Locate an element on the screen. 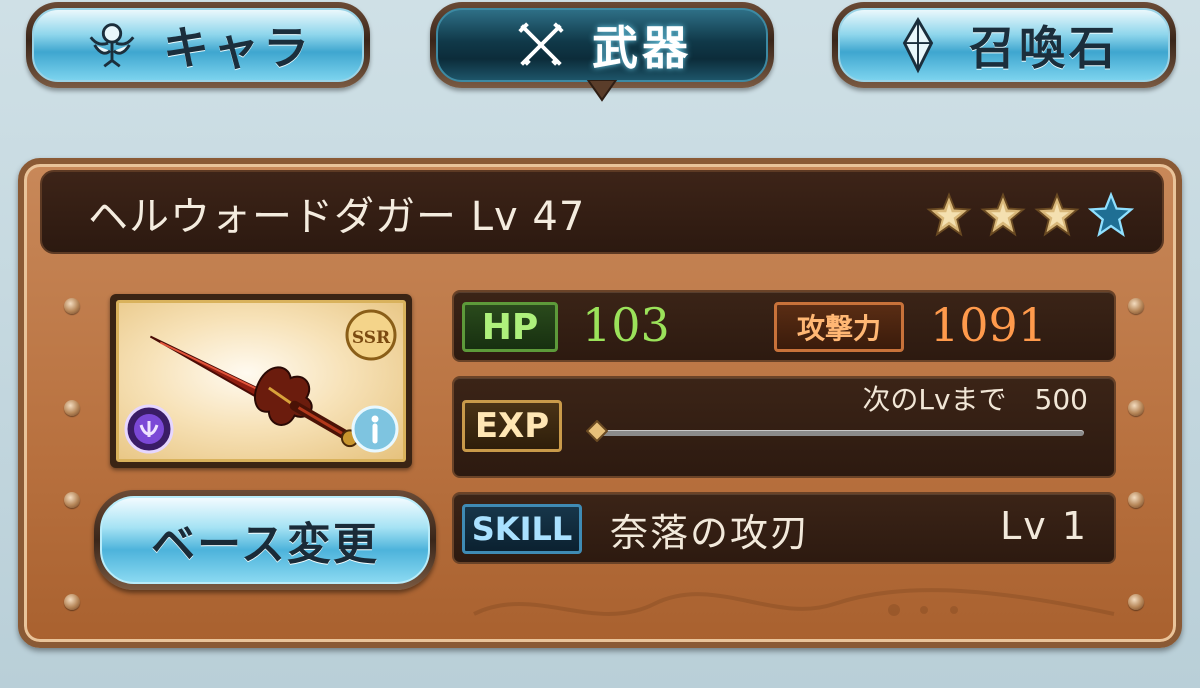 The image size is (1200, 688). weapon-card: SSR is located at coordinates (261, 381).